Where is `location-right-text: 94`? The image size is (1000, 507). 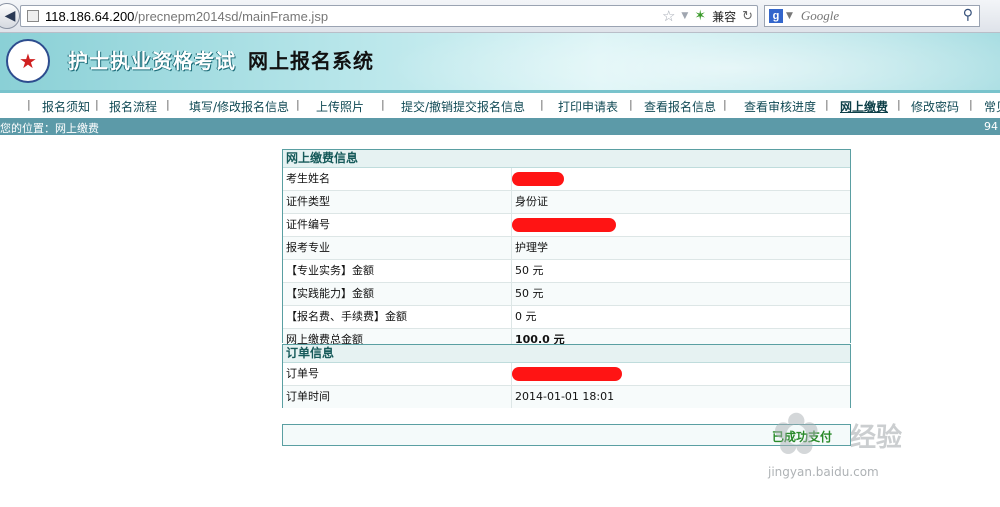 location-right-text: 94 is located at coordinates (991, 126).